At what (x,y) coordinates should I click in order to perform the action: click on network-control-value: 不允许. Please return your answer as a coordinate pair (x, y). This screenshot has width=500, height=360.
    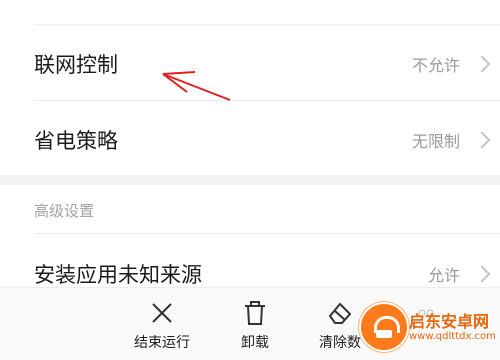
    Looking at the image, I should click on (435, 65).